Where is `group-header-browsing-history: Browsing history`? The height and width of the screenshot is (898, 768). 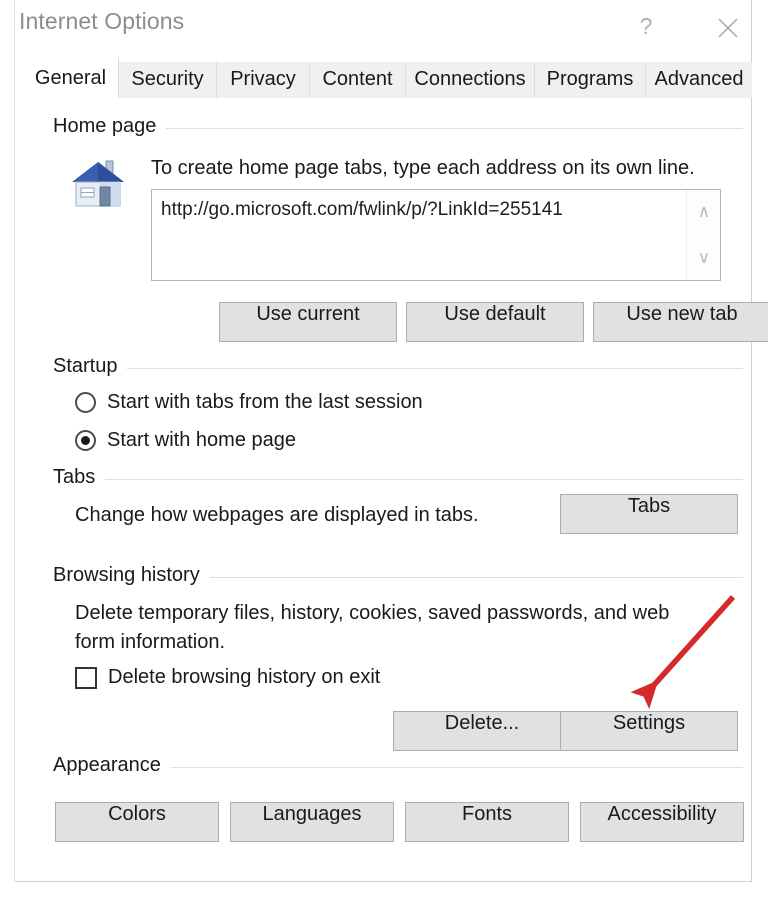
group-header-browsing-history: Browsing history is located at coordinates (398, 575).